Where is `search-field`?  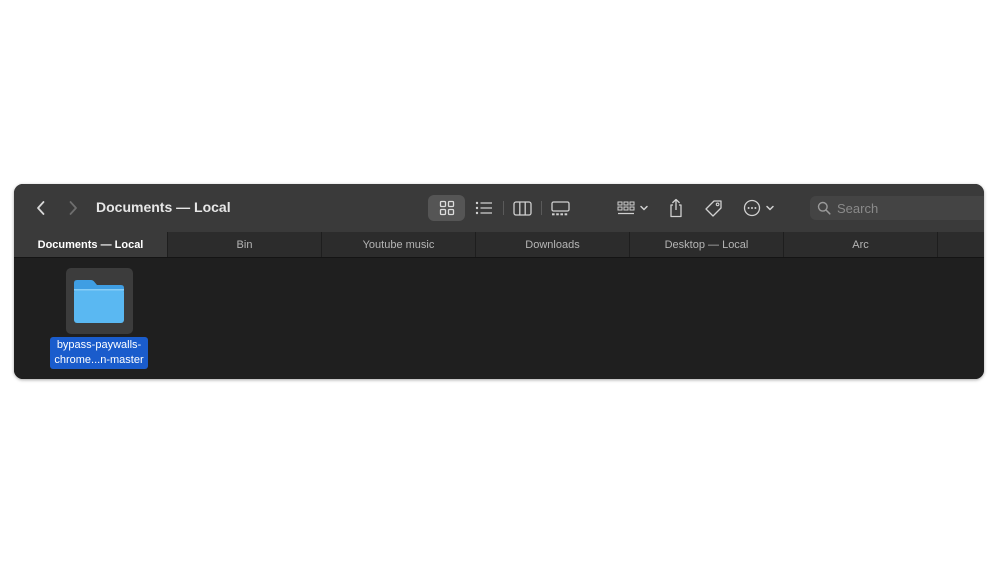
search-field is located at coordinates (897, 208).